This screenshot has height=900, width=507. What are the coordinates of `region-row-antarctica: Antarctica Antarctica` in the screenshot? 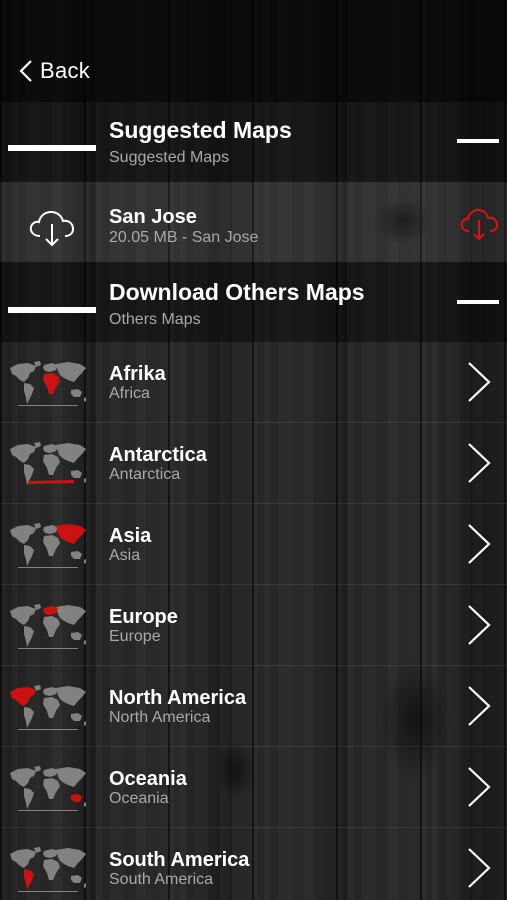 It's located at (253, 463).